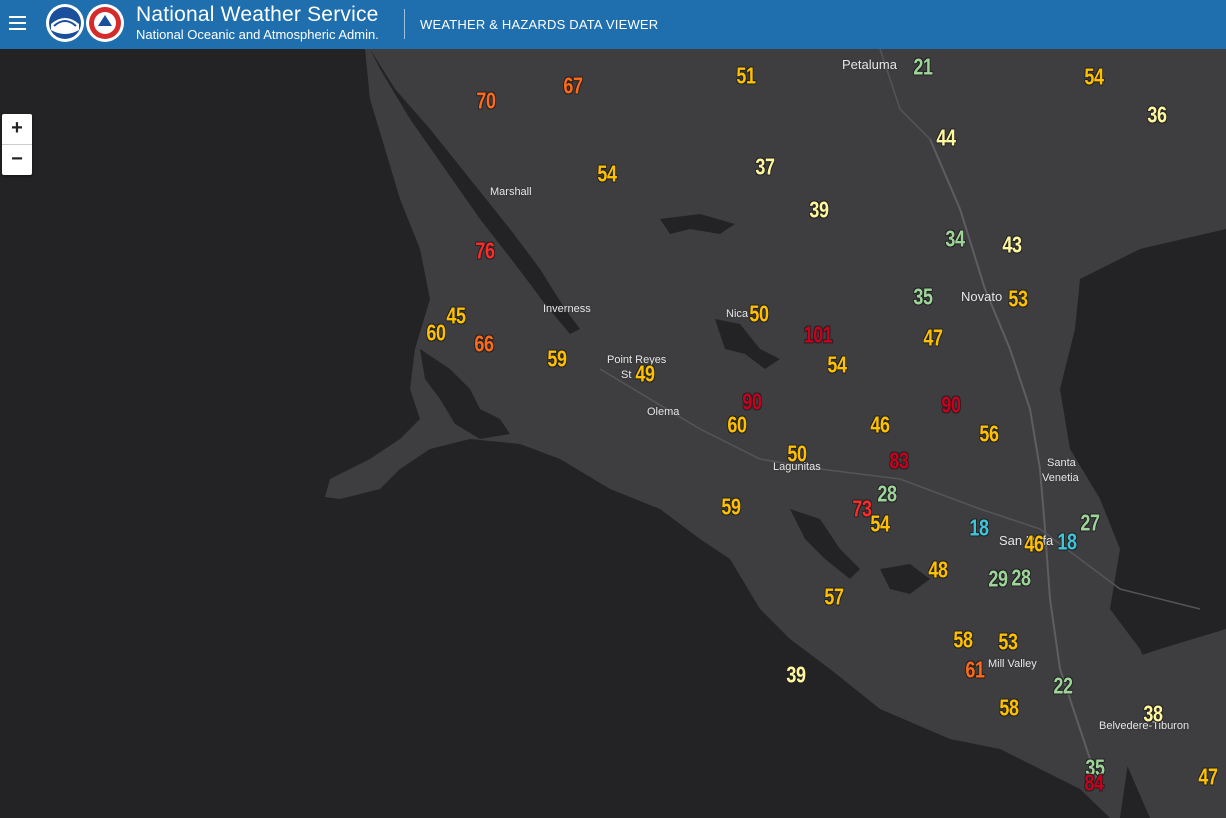 This screenshot has width=1226, height=818. Describe the element at coordinates (17, 129) in the screenshot. I see `zoom-in-button: +` at that location.